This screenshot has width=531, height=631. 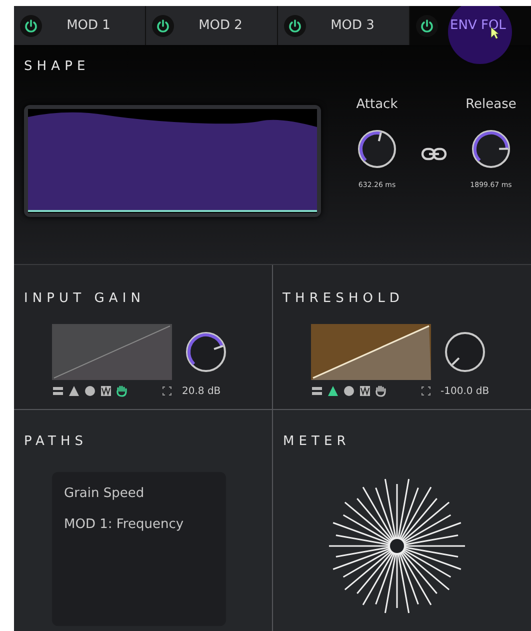 What do you see at coordinates (139, 493) in the screenshot?
I see `path-item: Grain Speed` at bounding box center [139, 493].